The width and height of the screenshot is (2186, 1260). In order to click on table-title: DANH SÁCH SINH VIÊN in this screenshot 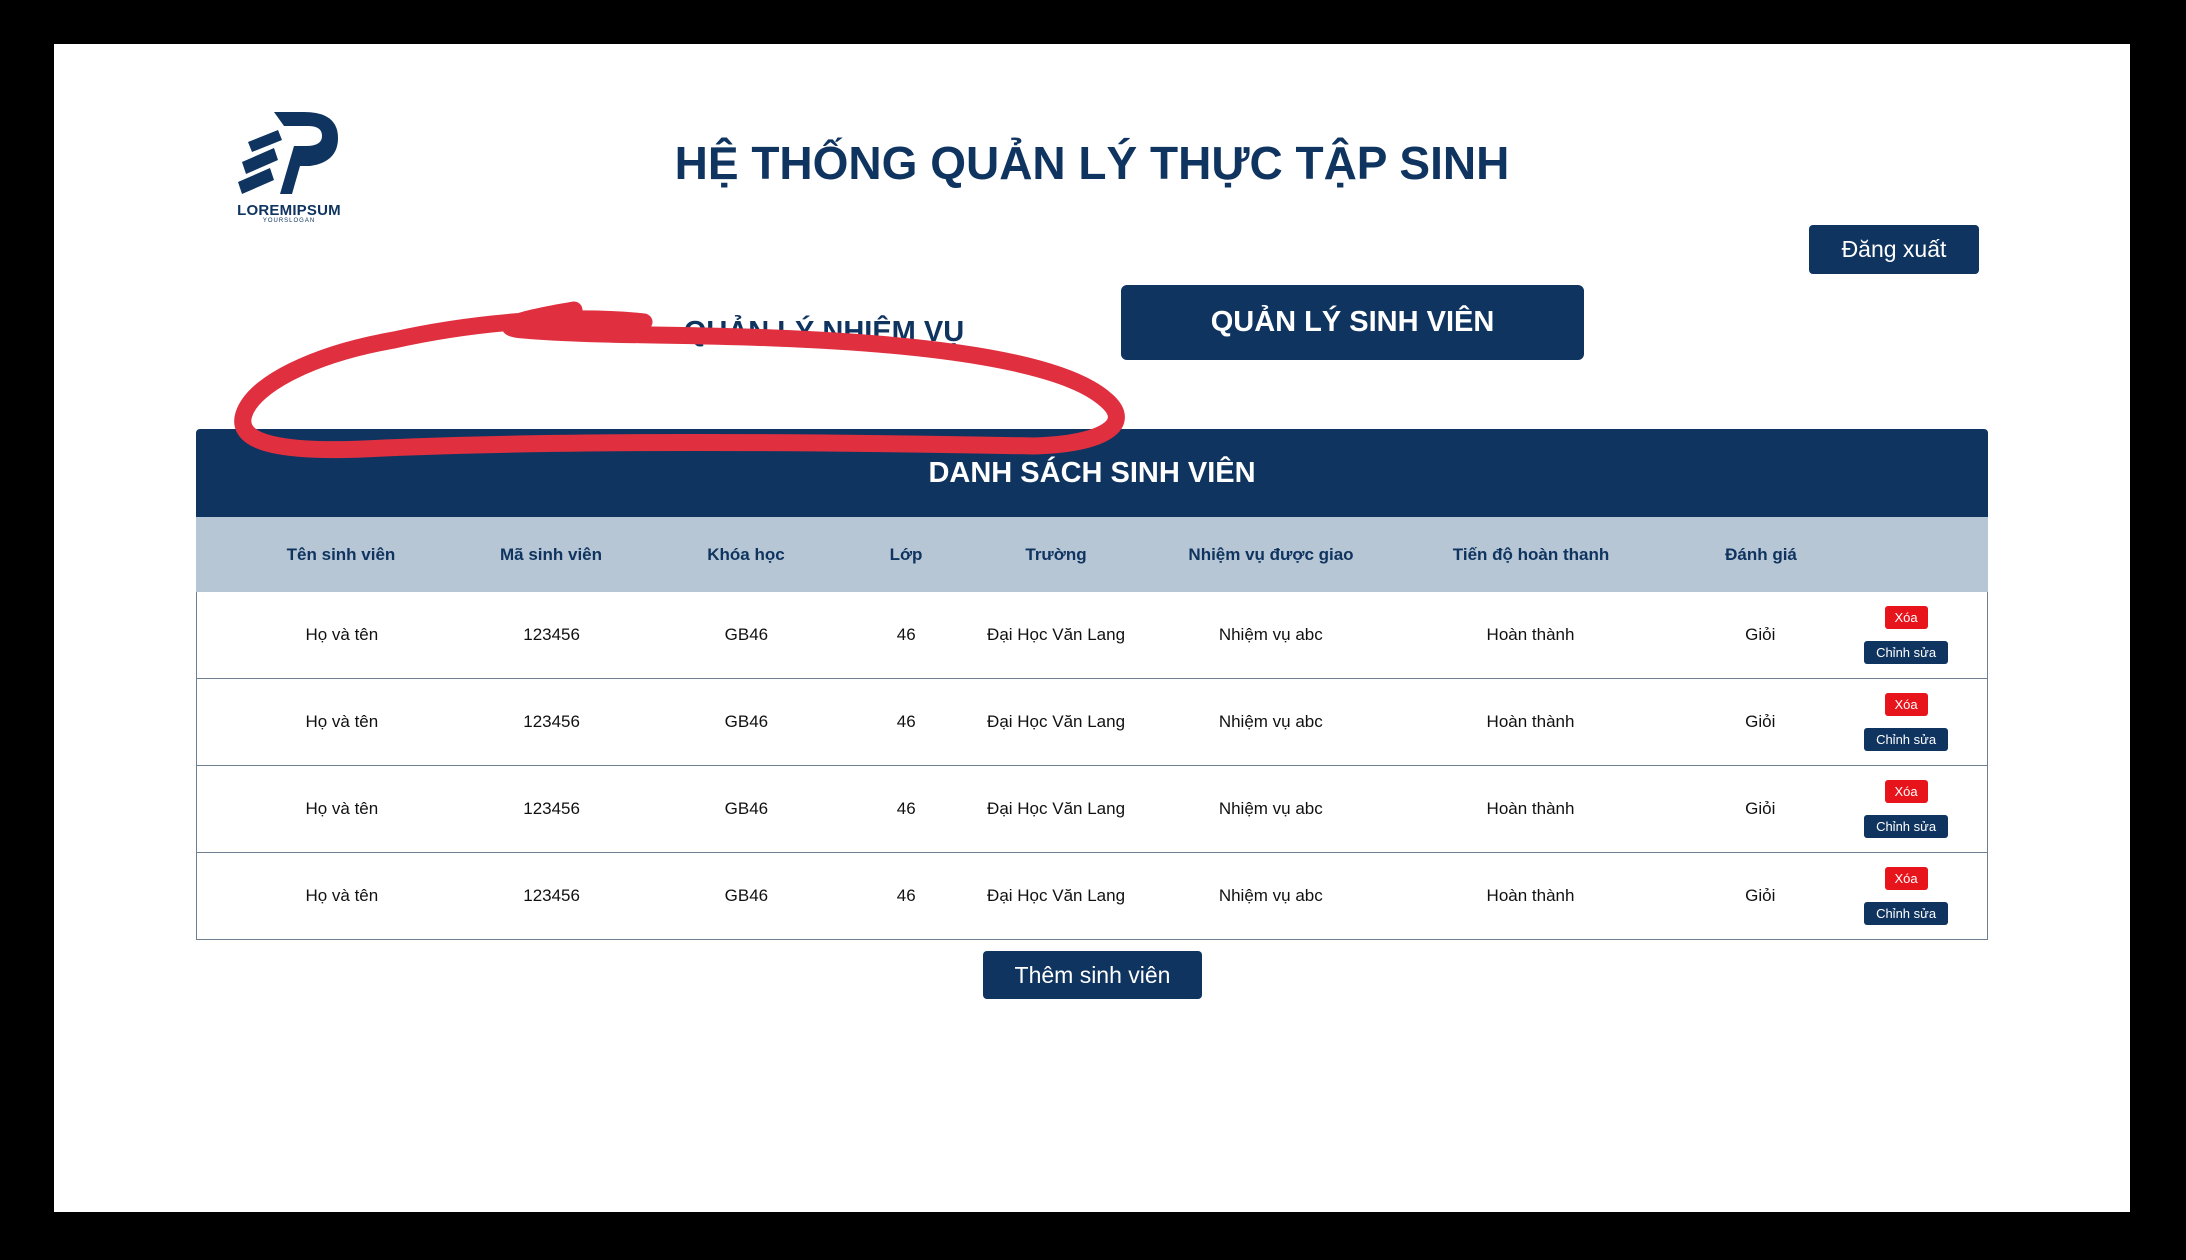, I will do `click(1092, 473)`.